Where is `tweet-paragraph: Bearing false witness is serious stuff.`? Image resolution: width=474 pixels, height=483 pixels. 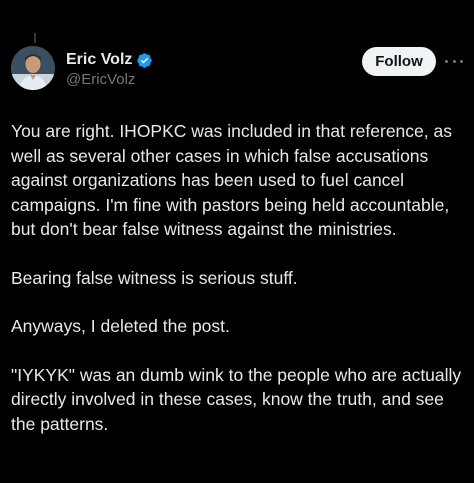
tweet-paragraph: Bearing false witness is serious stuff. is located at coordinates (154, 277).